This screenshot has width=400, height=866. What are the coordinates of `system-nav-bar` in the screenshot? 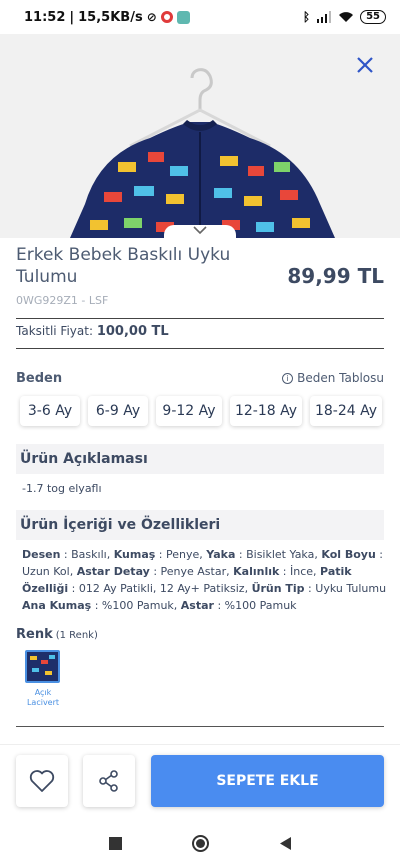 It's located at (200, 843).